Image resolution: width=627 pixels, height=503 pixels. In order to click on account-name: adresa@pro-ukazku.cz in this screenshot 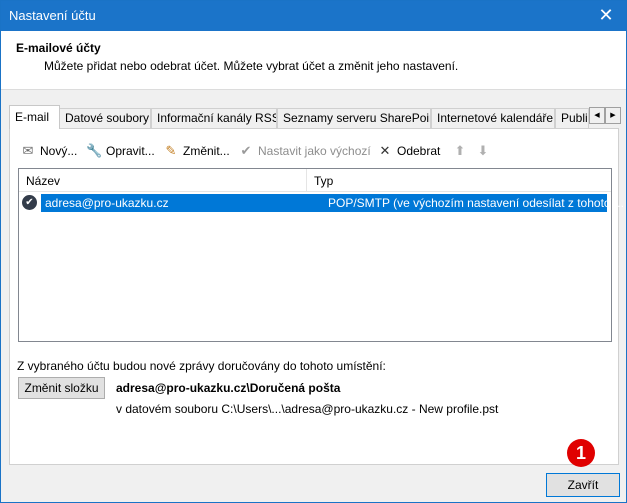, I will do `click(107, 203)`.